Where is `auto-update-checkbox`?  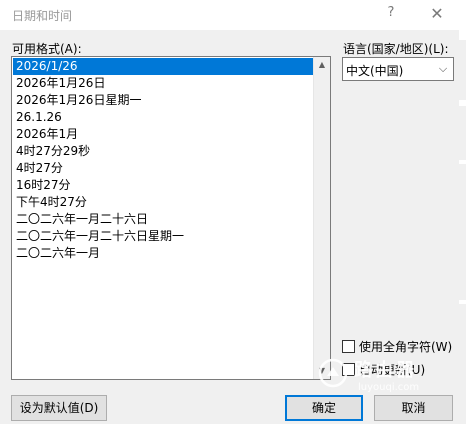
auto-update-checkbox is located at coordinates (348, 369).